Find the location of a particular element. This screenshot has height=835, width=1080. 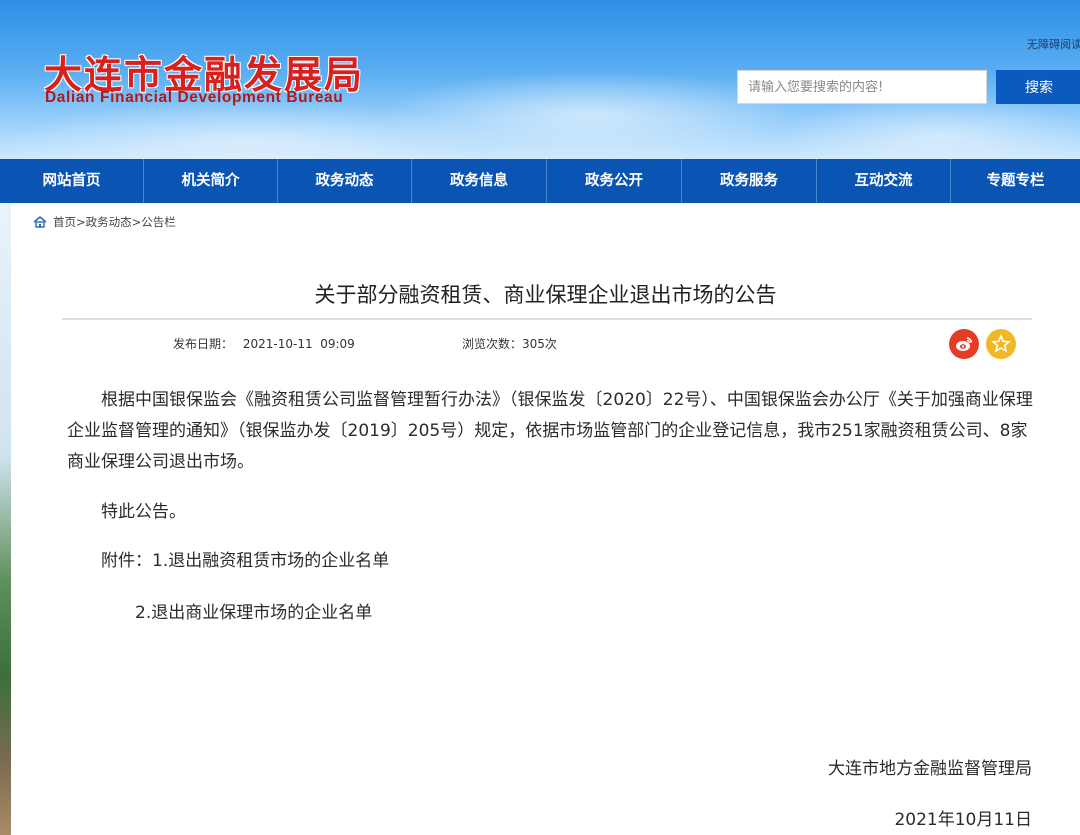

article-attachment-2: 2.退出商业保理市场的企业名单 is located at coordinates (535, 613).